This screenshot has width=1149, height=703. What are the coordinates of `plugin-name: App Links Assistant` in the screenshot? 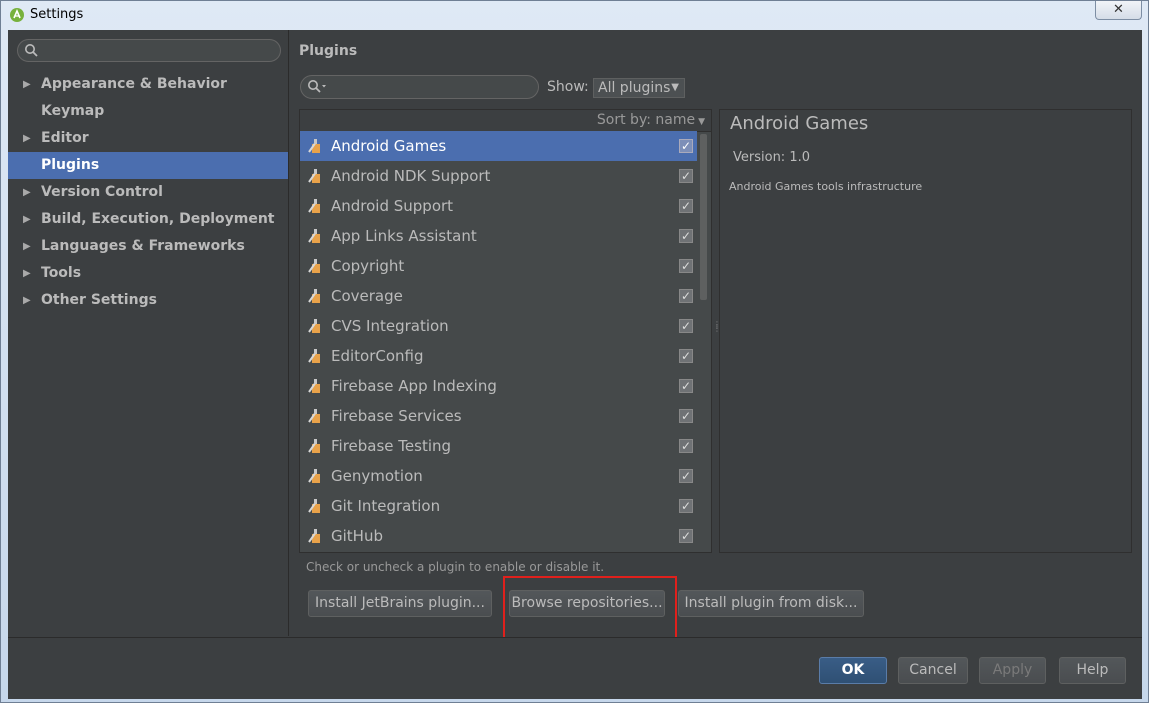 It's located at (404, 236).